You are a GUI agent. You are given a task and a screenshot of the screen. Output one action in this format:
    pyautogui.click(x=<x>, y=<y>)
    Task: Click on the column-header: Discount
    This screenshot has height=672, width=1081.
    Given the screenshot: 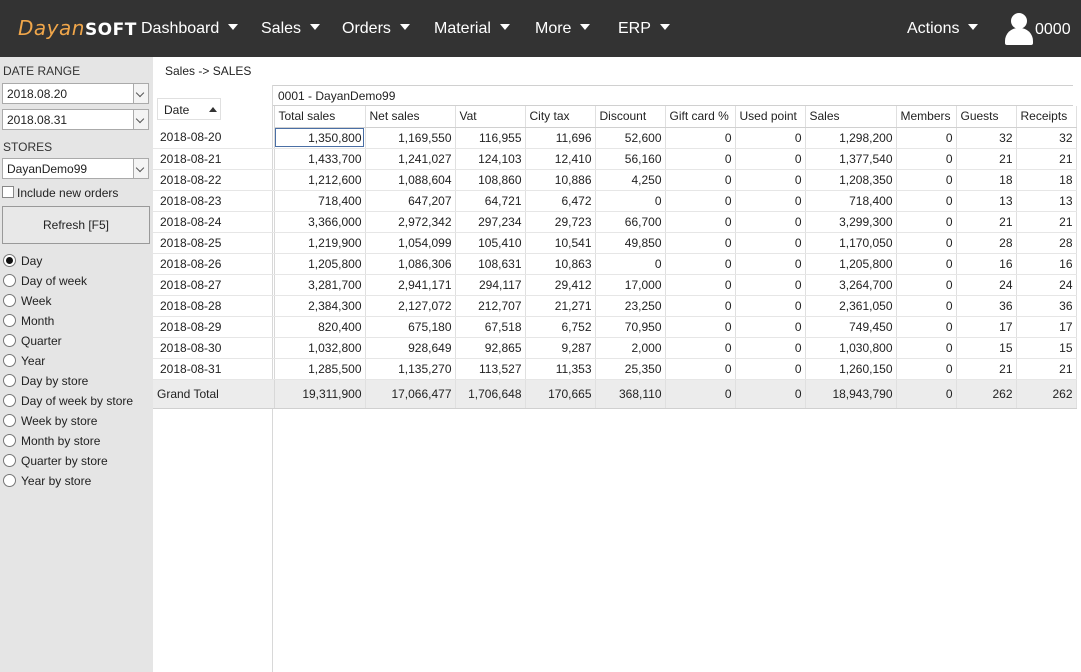 What is the action you would take?
    pyautogui.click(x=630, y=117)
    